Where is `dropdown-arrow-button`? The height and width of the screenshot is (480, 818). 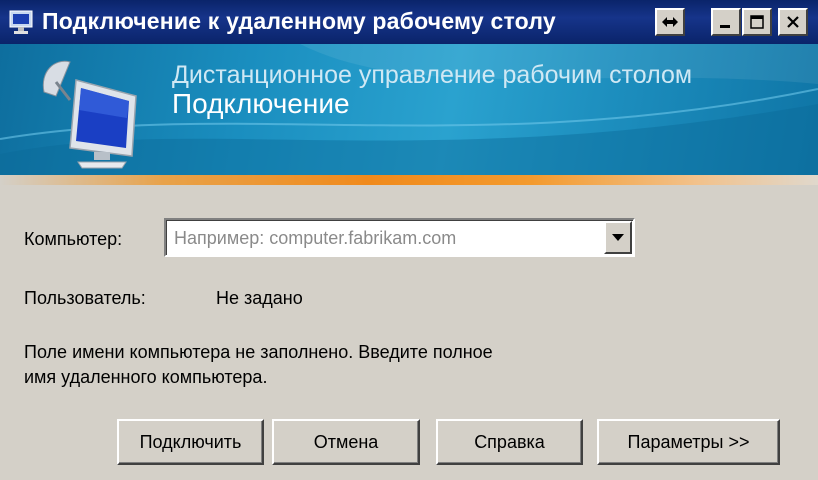 dropdown-arrow-button is located at coordinates (618, 237).